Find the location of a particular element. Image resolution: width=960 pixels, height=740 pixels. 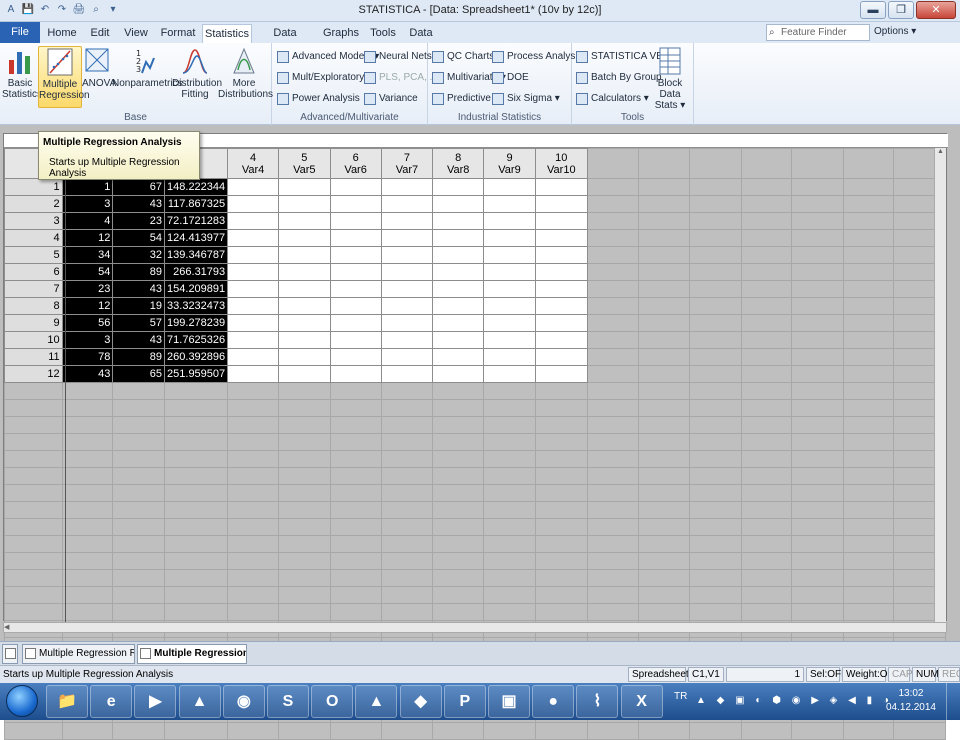

row-header: 6 is located at coordinates (33, 272).